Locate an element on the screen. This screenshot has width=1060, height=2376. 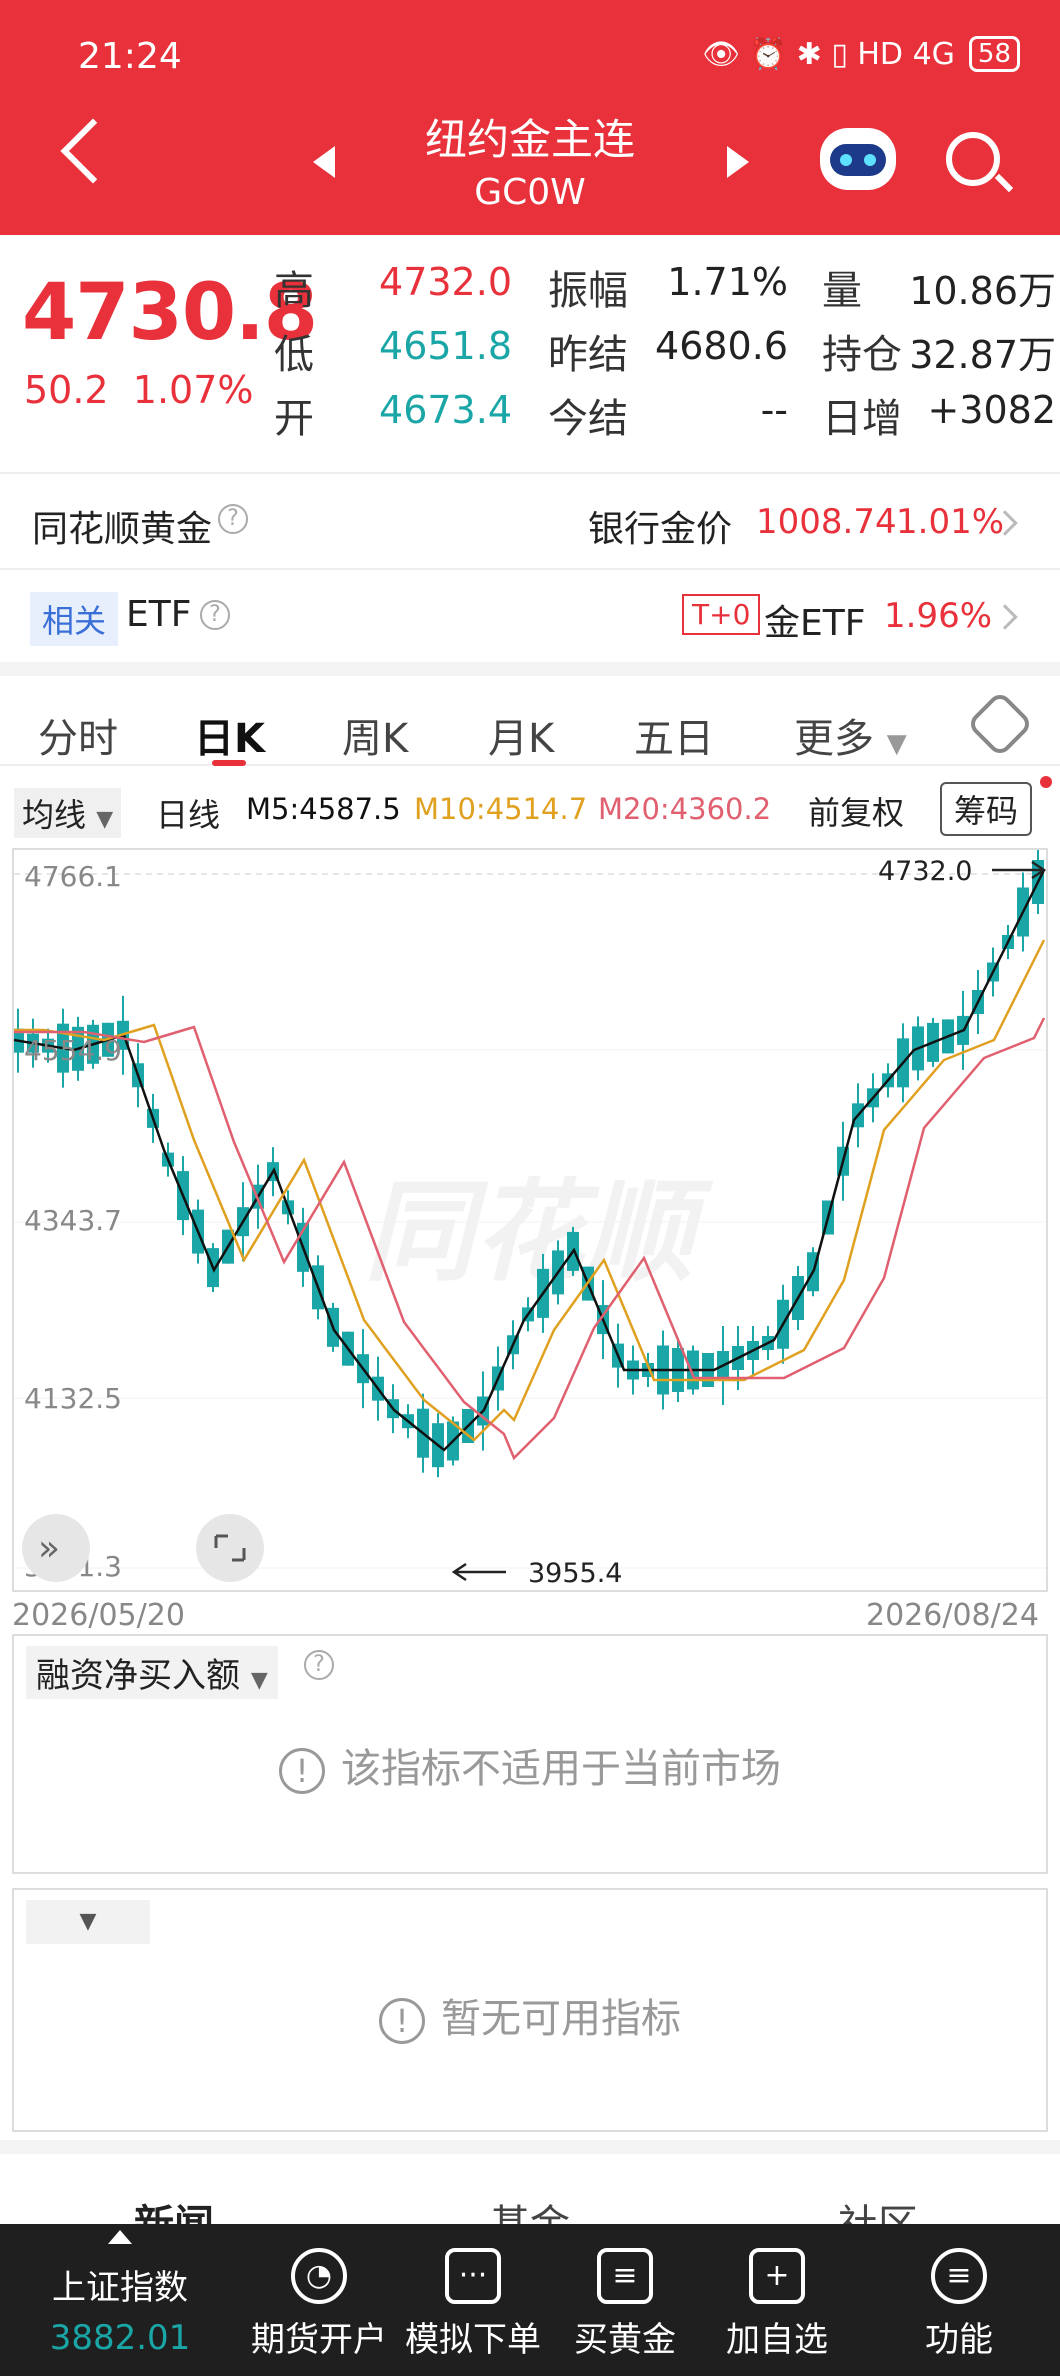
next-contract-icon is located at coordinates (738, 162).